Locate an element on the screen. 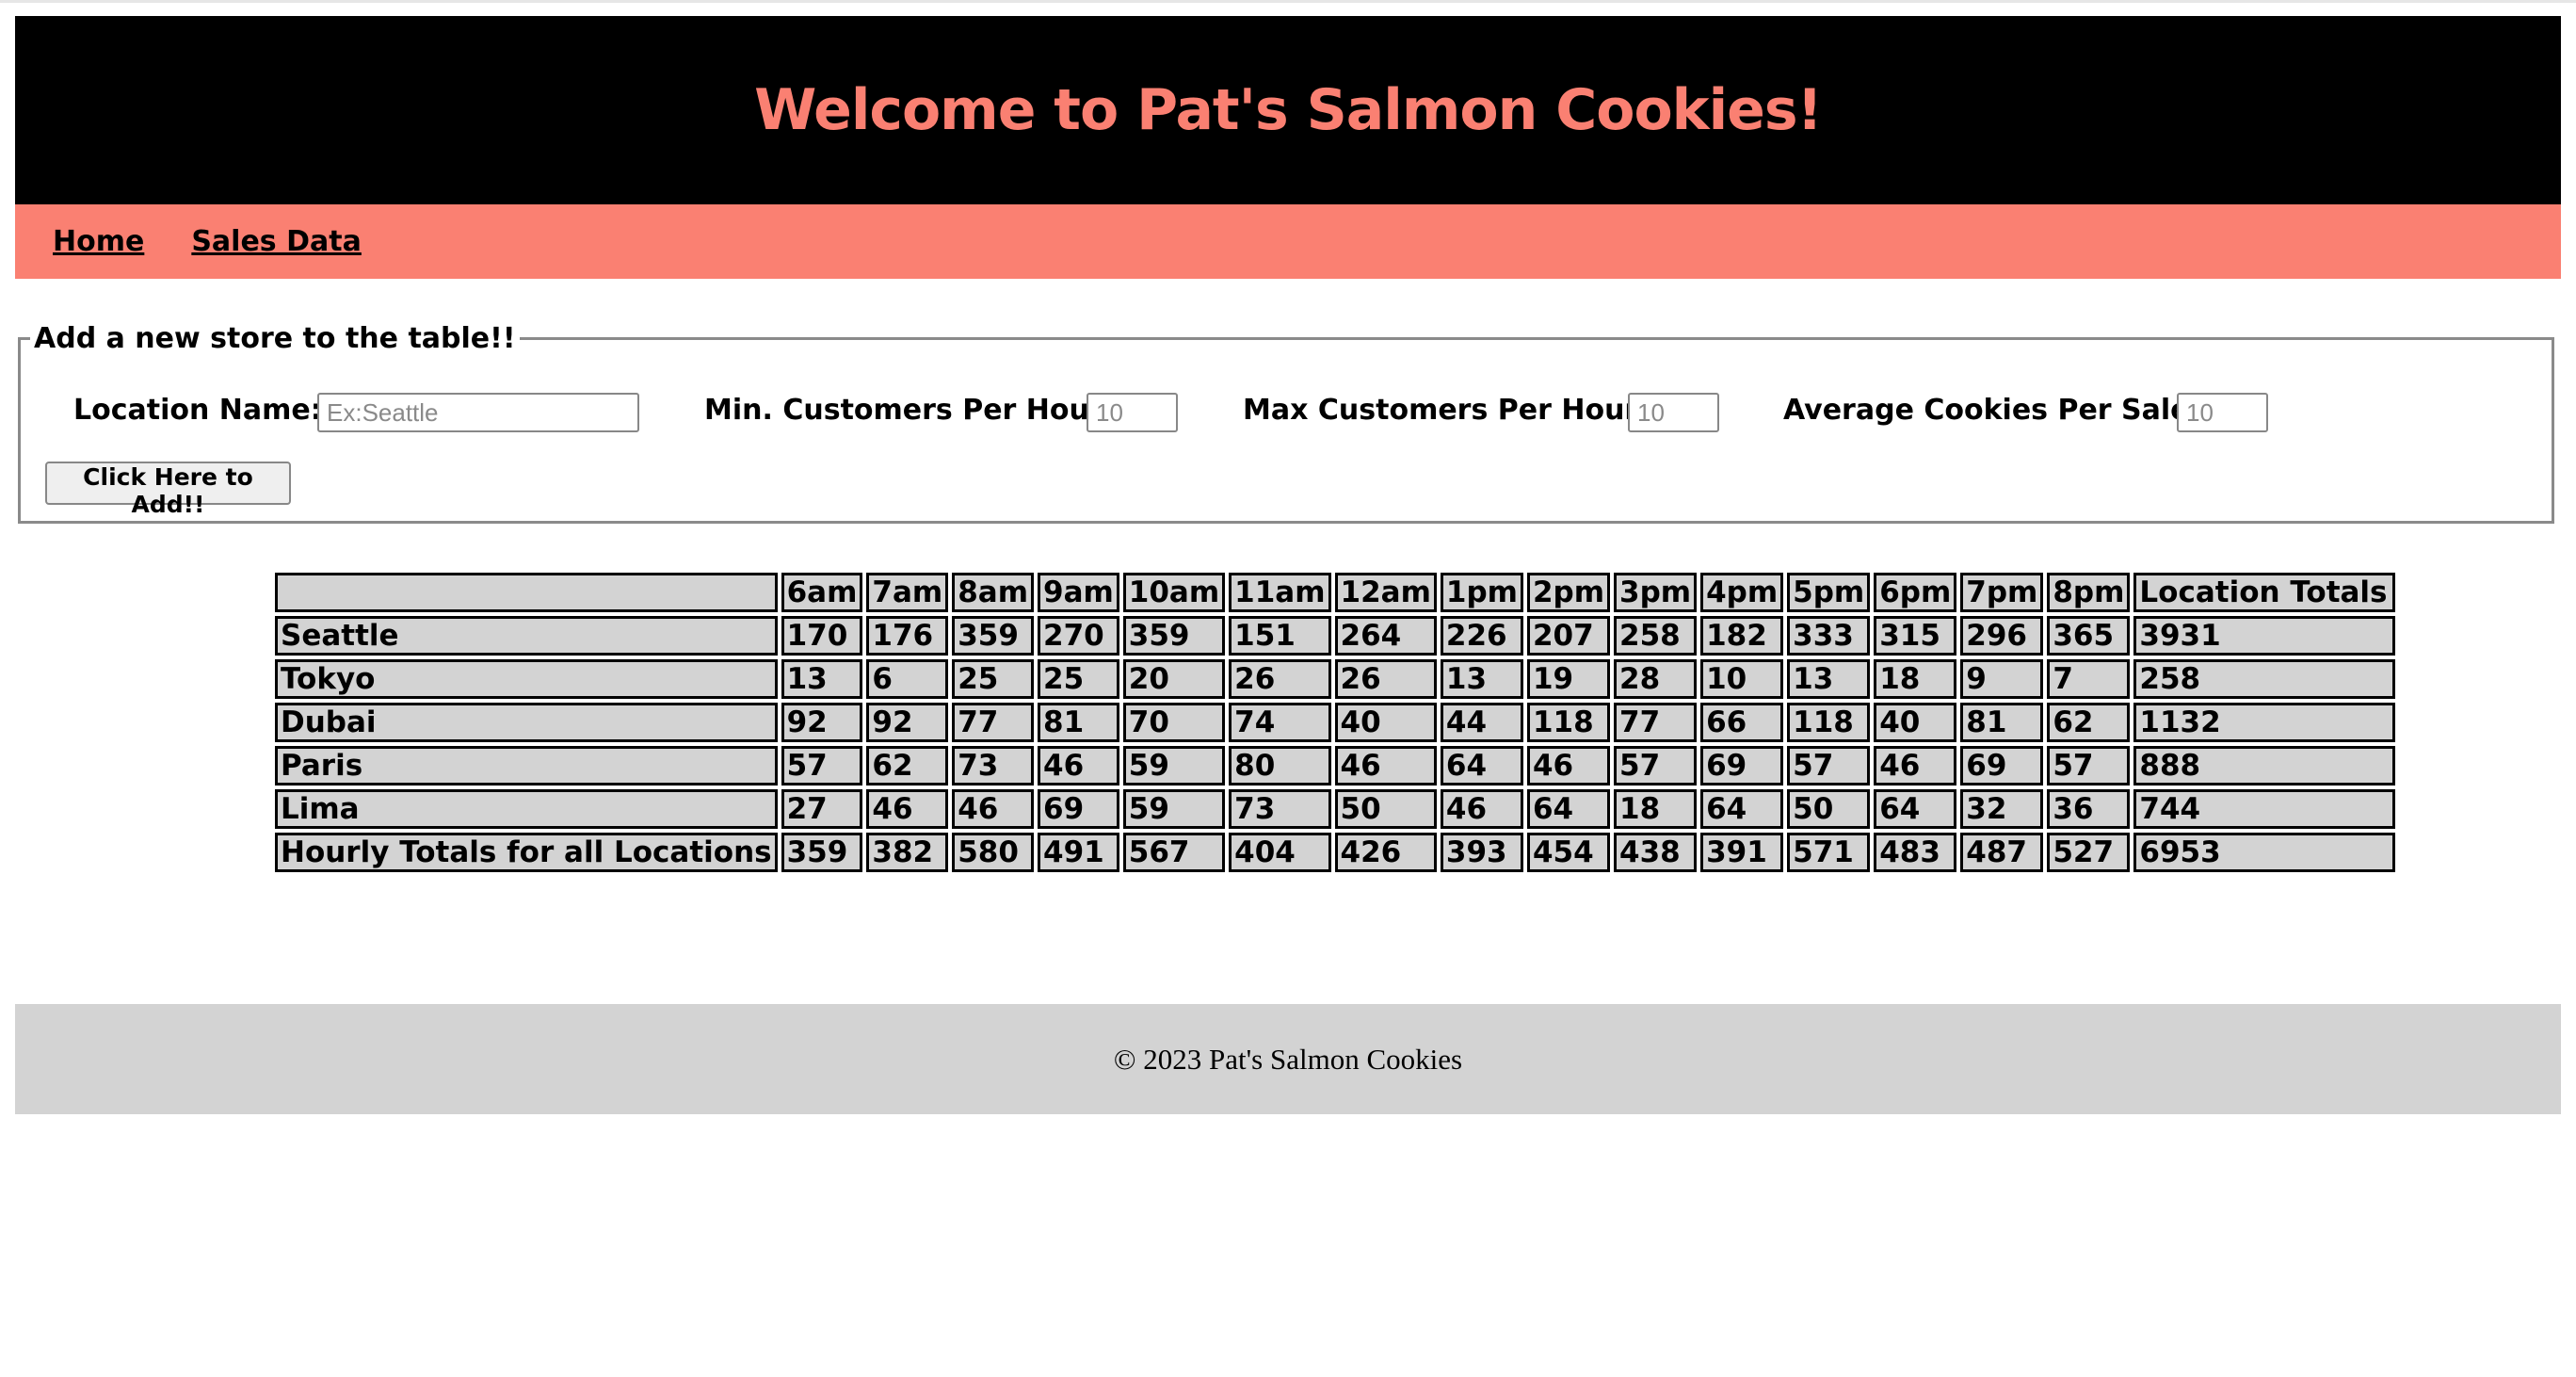 The width and height of the screenshot is (2576, 1377). copyright-text: © 2023 Pat's Salmon Cookies is located at coordinates (1288, 1059).